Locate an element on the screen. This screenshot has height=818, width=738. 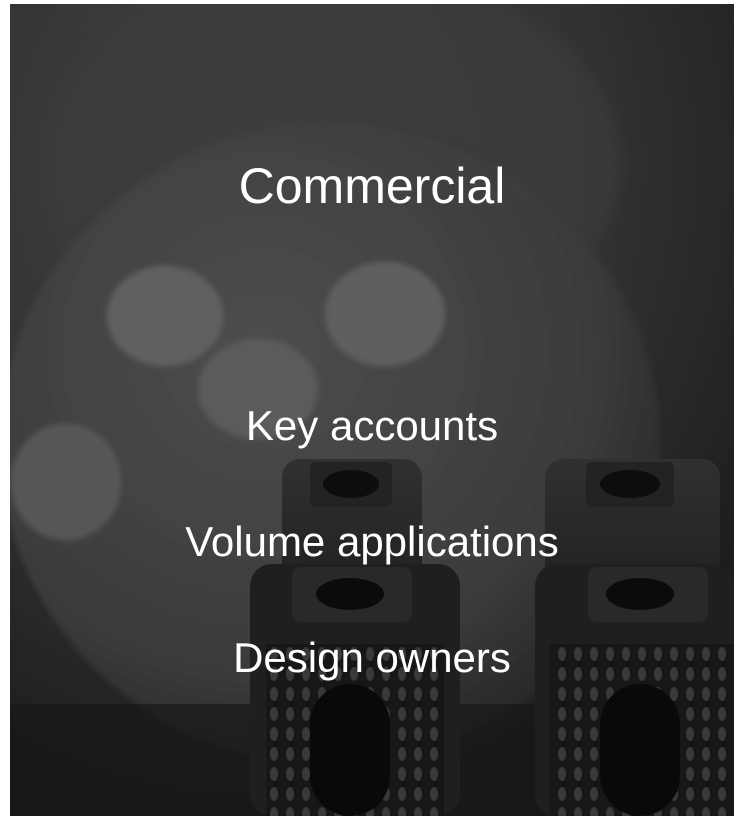
item-key-accounts: Key accounts is located at coordinates (372, 425).